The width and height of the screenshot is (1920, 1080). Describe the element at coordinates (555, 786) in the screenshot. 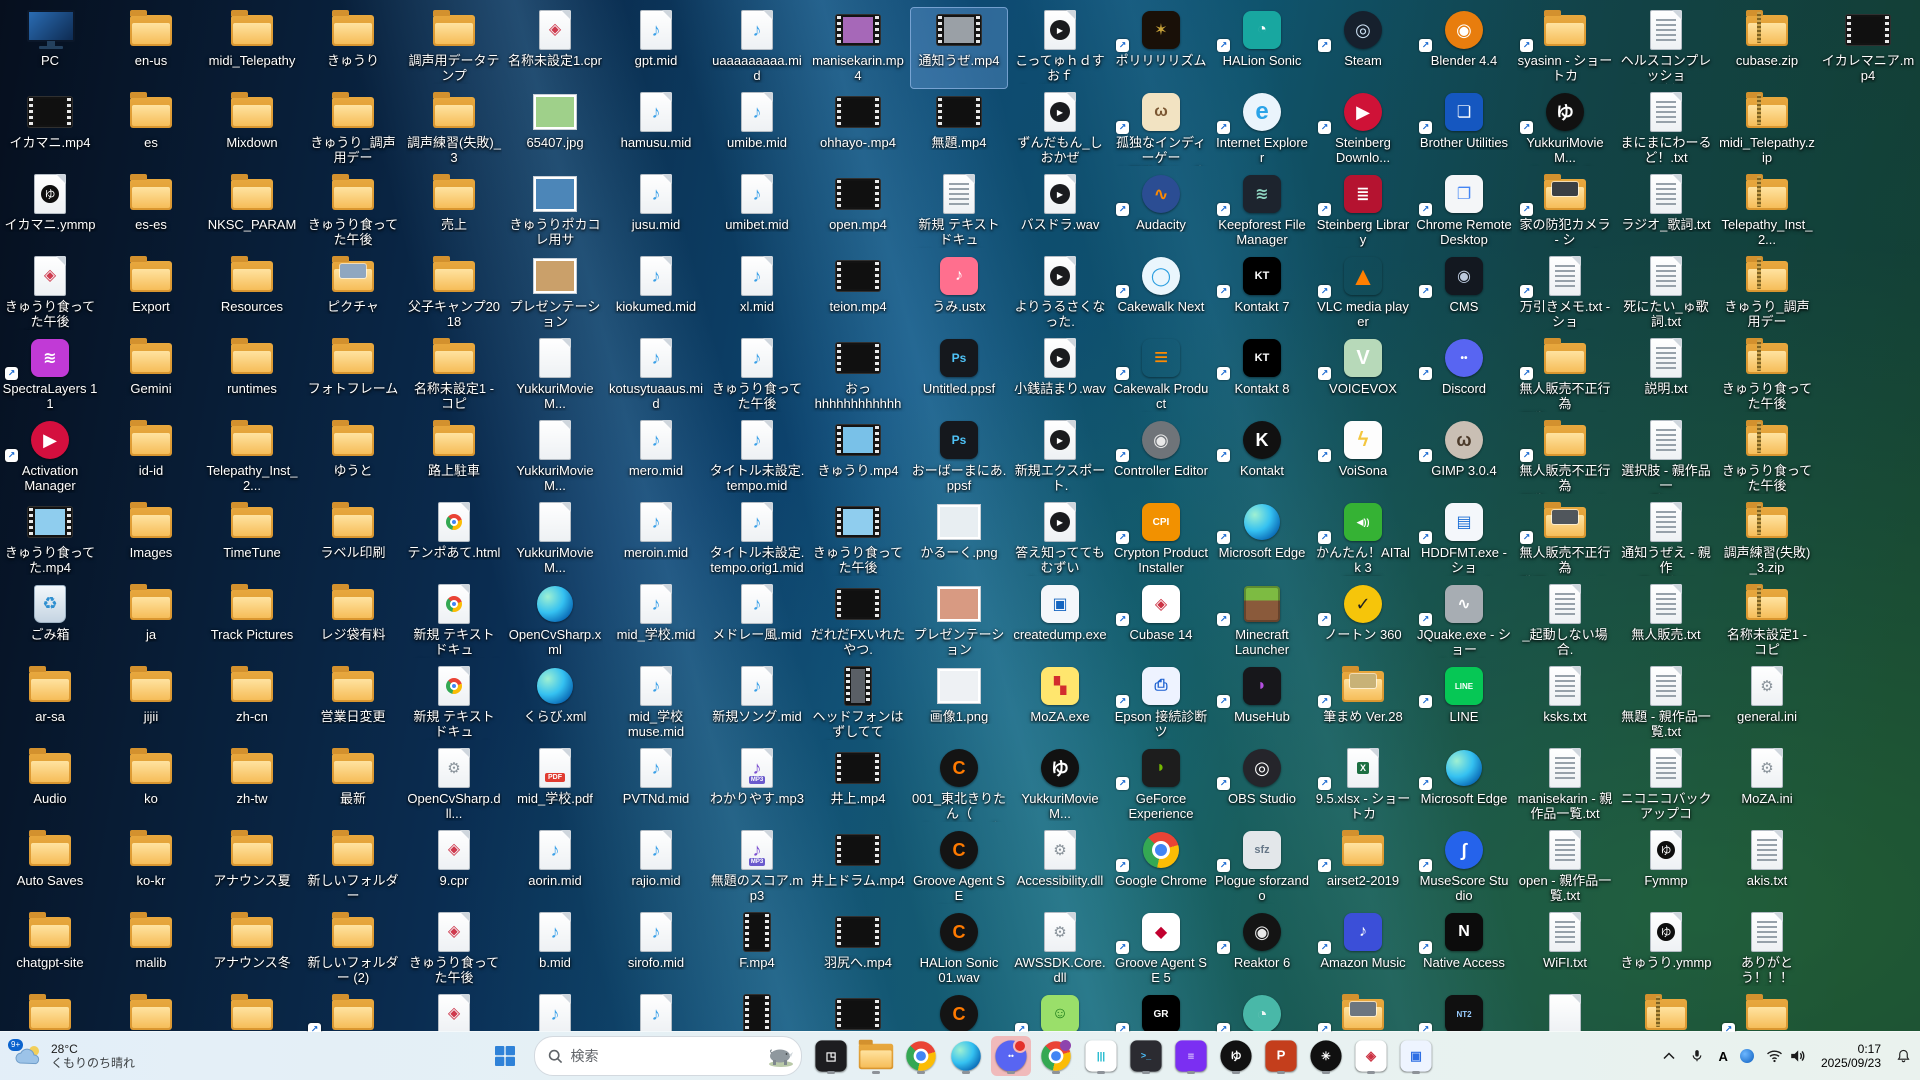

I see `desktop-icon: PDF mid_学校.pdf` at that location.